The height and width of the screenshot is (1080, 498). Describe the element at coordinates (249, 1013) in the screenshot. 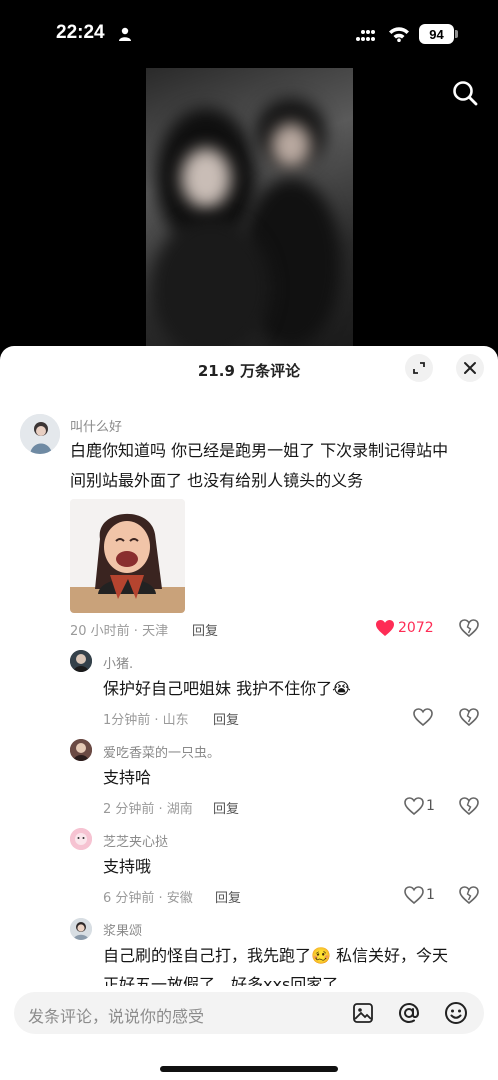

I see `comment-input: 发条评论，说说你的感受` at that location.